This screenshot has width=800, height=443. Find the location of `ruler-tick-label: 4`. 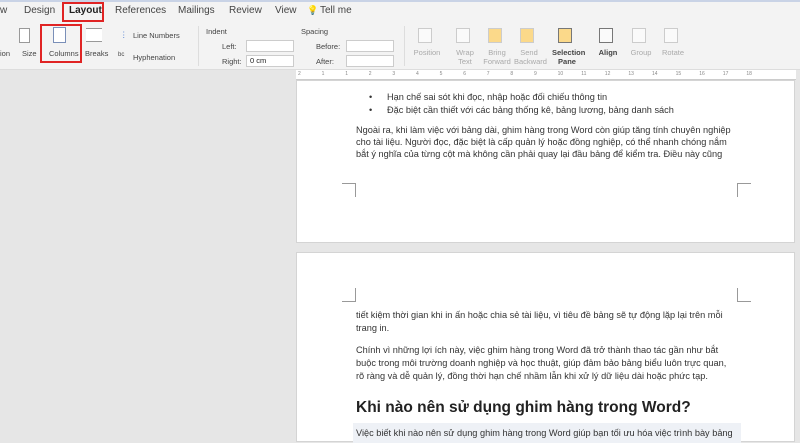

ruler-tick-label: 4 is located at coordinates (417, 74).